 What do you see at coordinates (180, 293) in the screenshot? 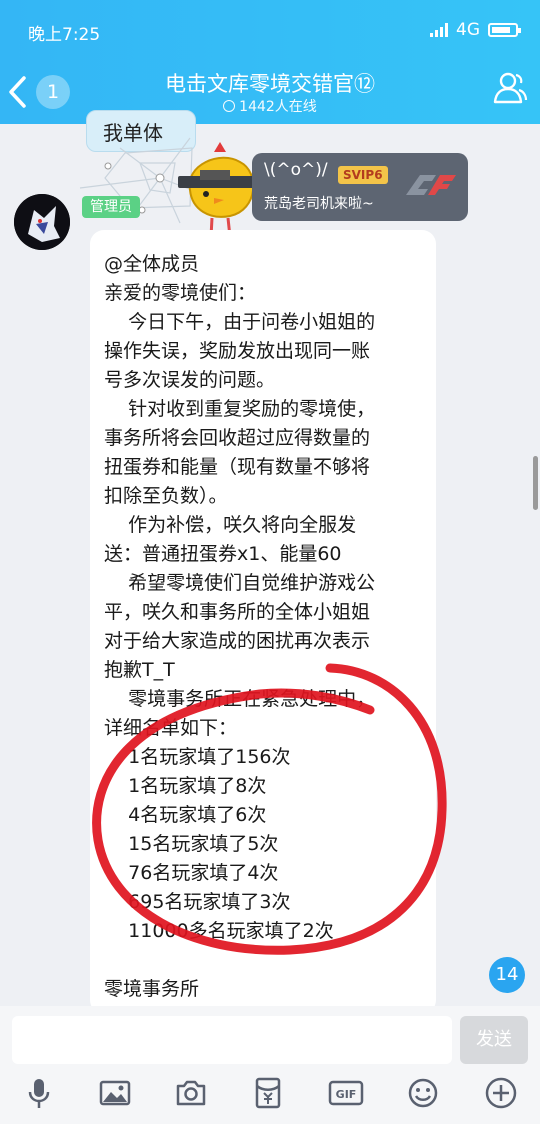
I see `message-line: 亲爱的零境使们：` at bounding box center [180, 293].